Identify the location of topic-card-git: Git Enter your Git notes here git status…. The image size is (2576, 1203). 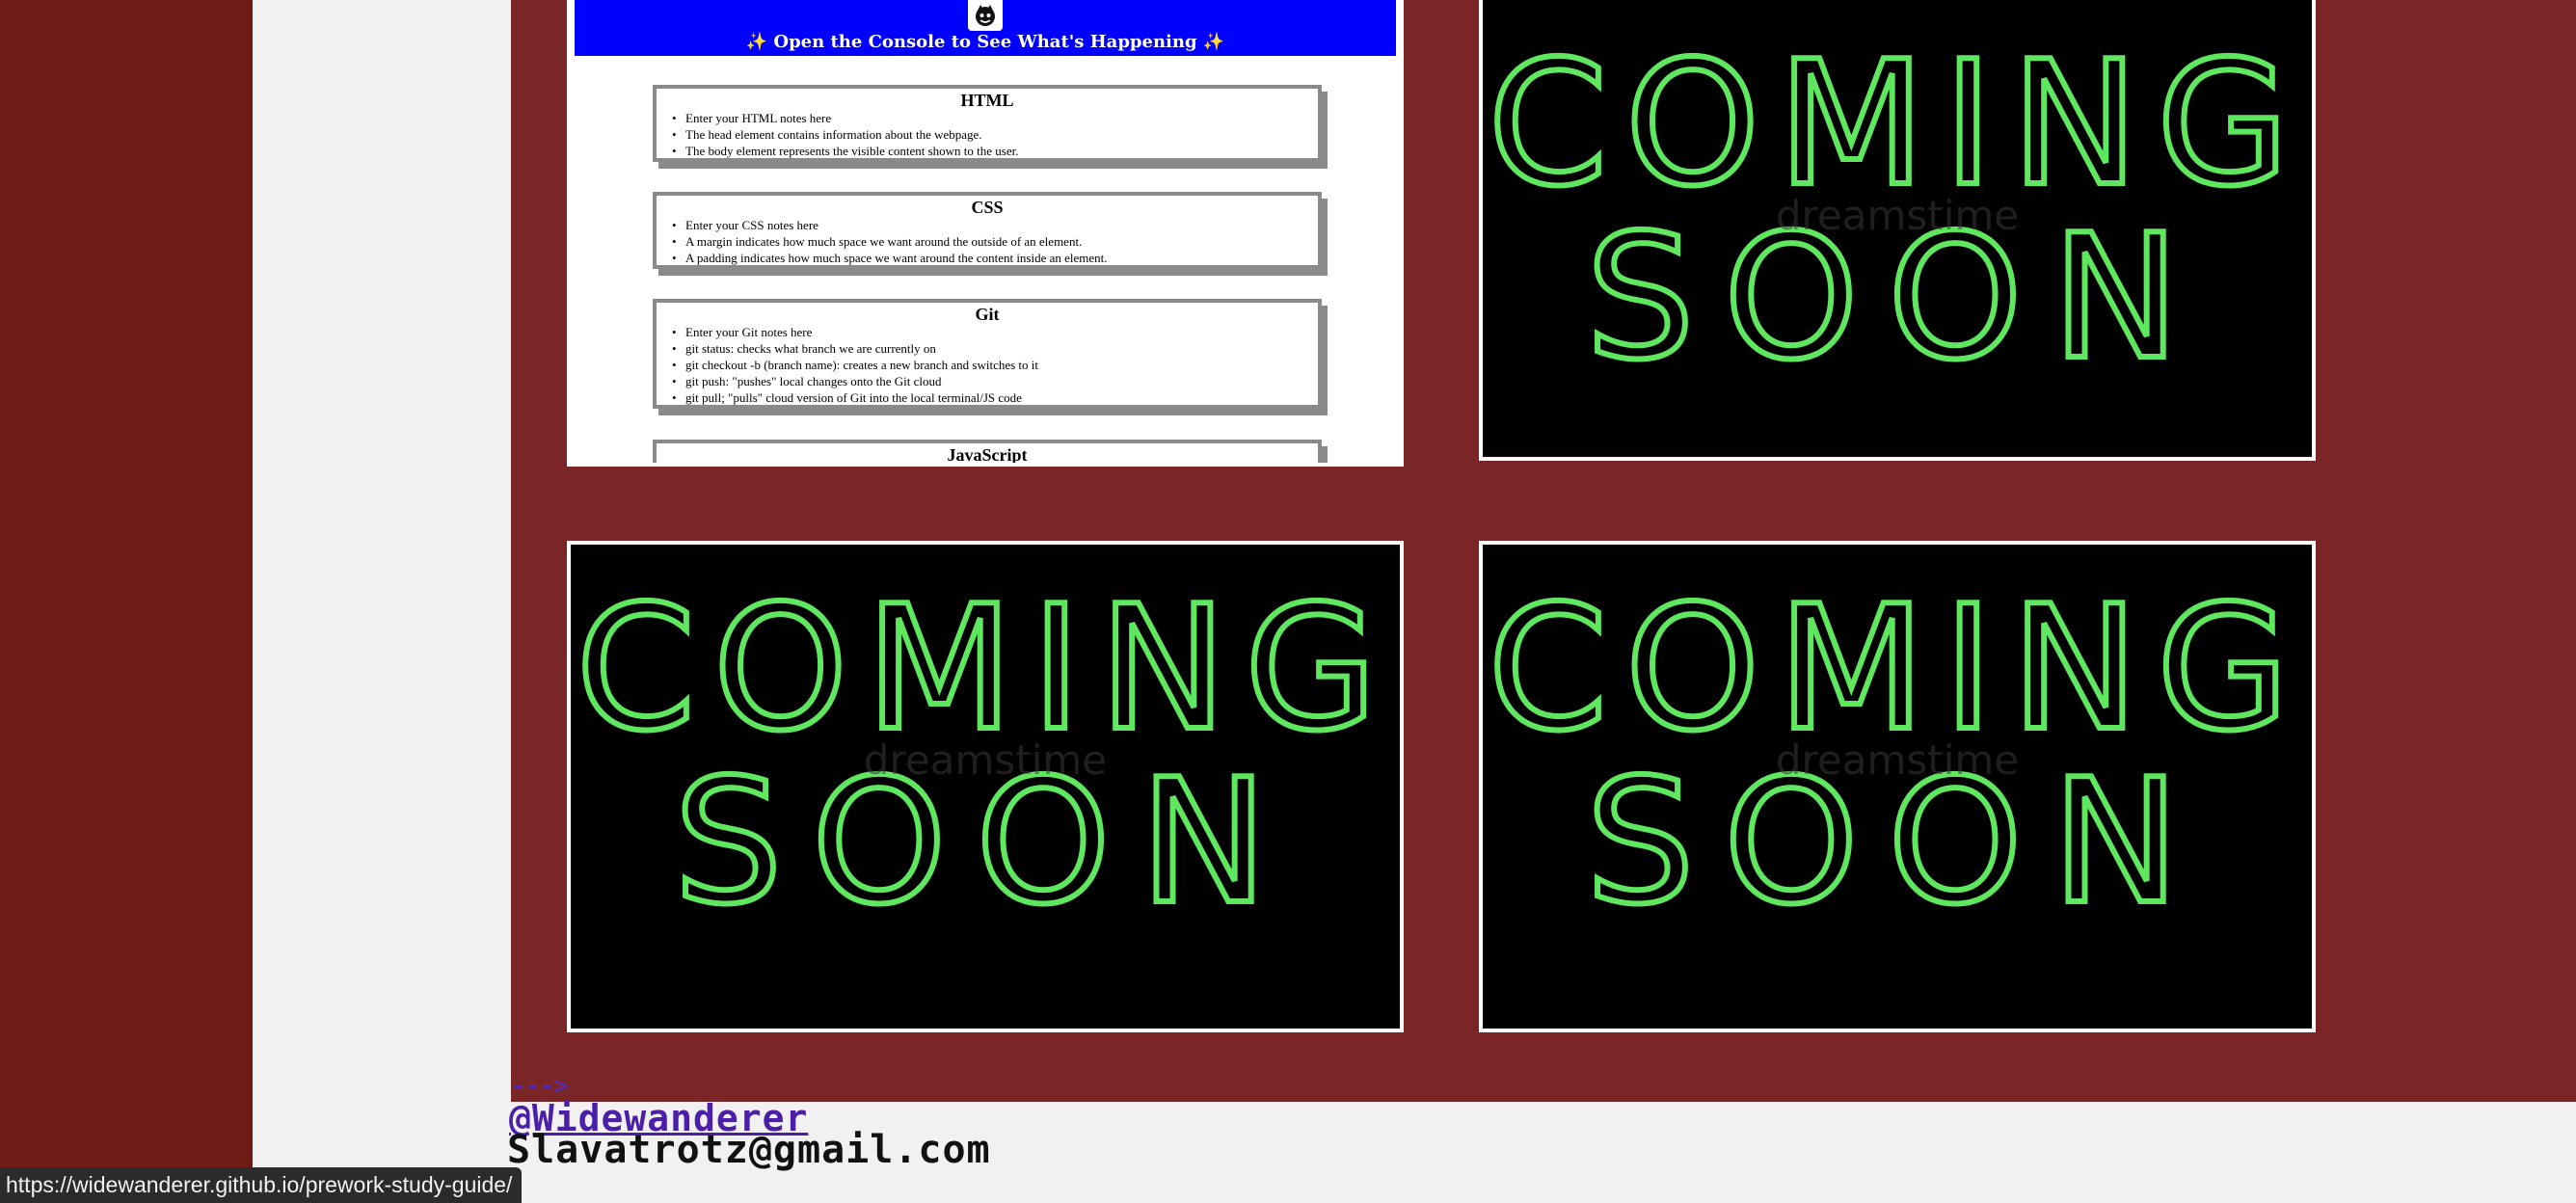
(988, 354).